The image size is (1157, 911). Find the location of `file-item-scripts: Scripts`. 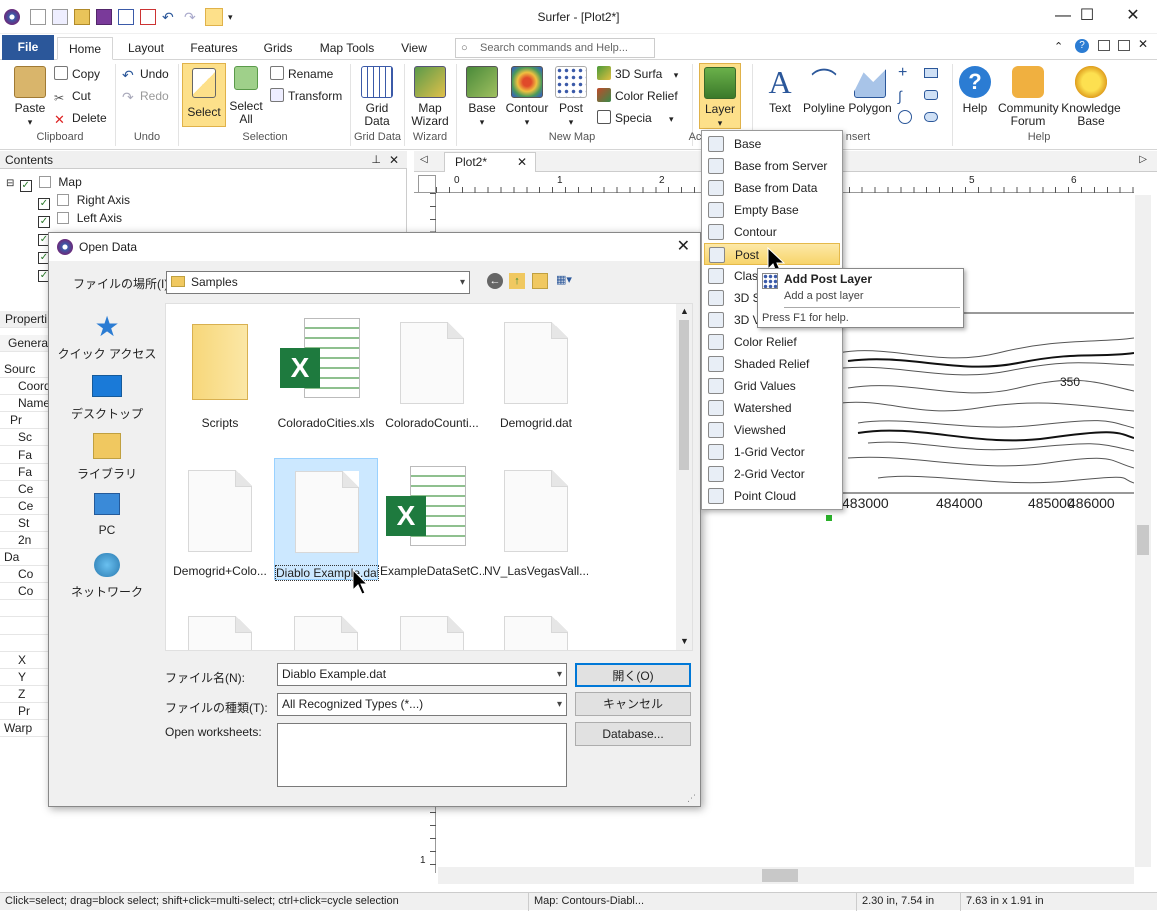

file-item-scripts: Scripts is located at coordinates (220, 372).